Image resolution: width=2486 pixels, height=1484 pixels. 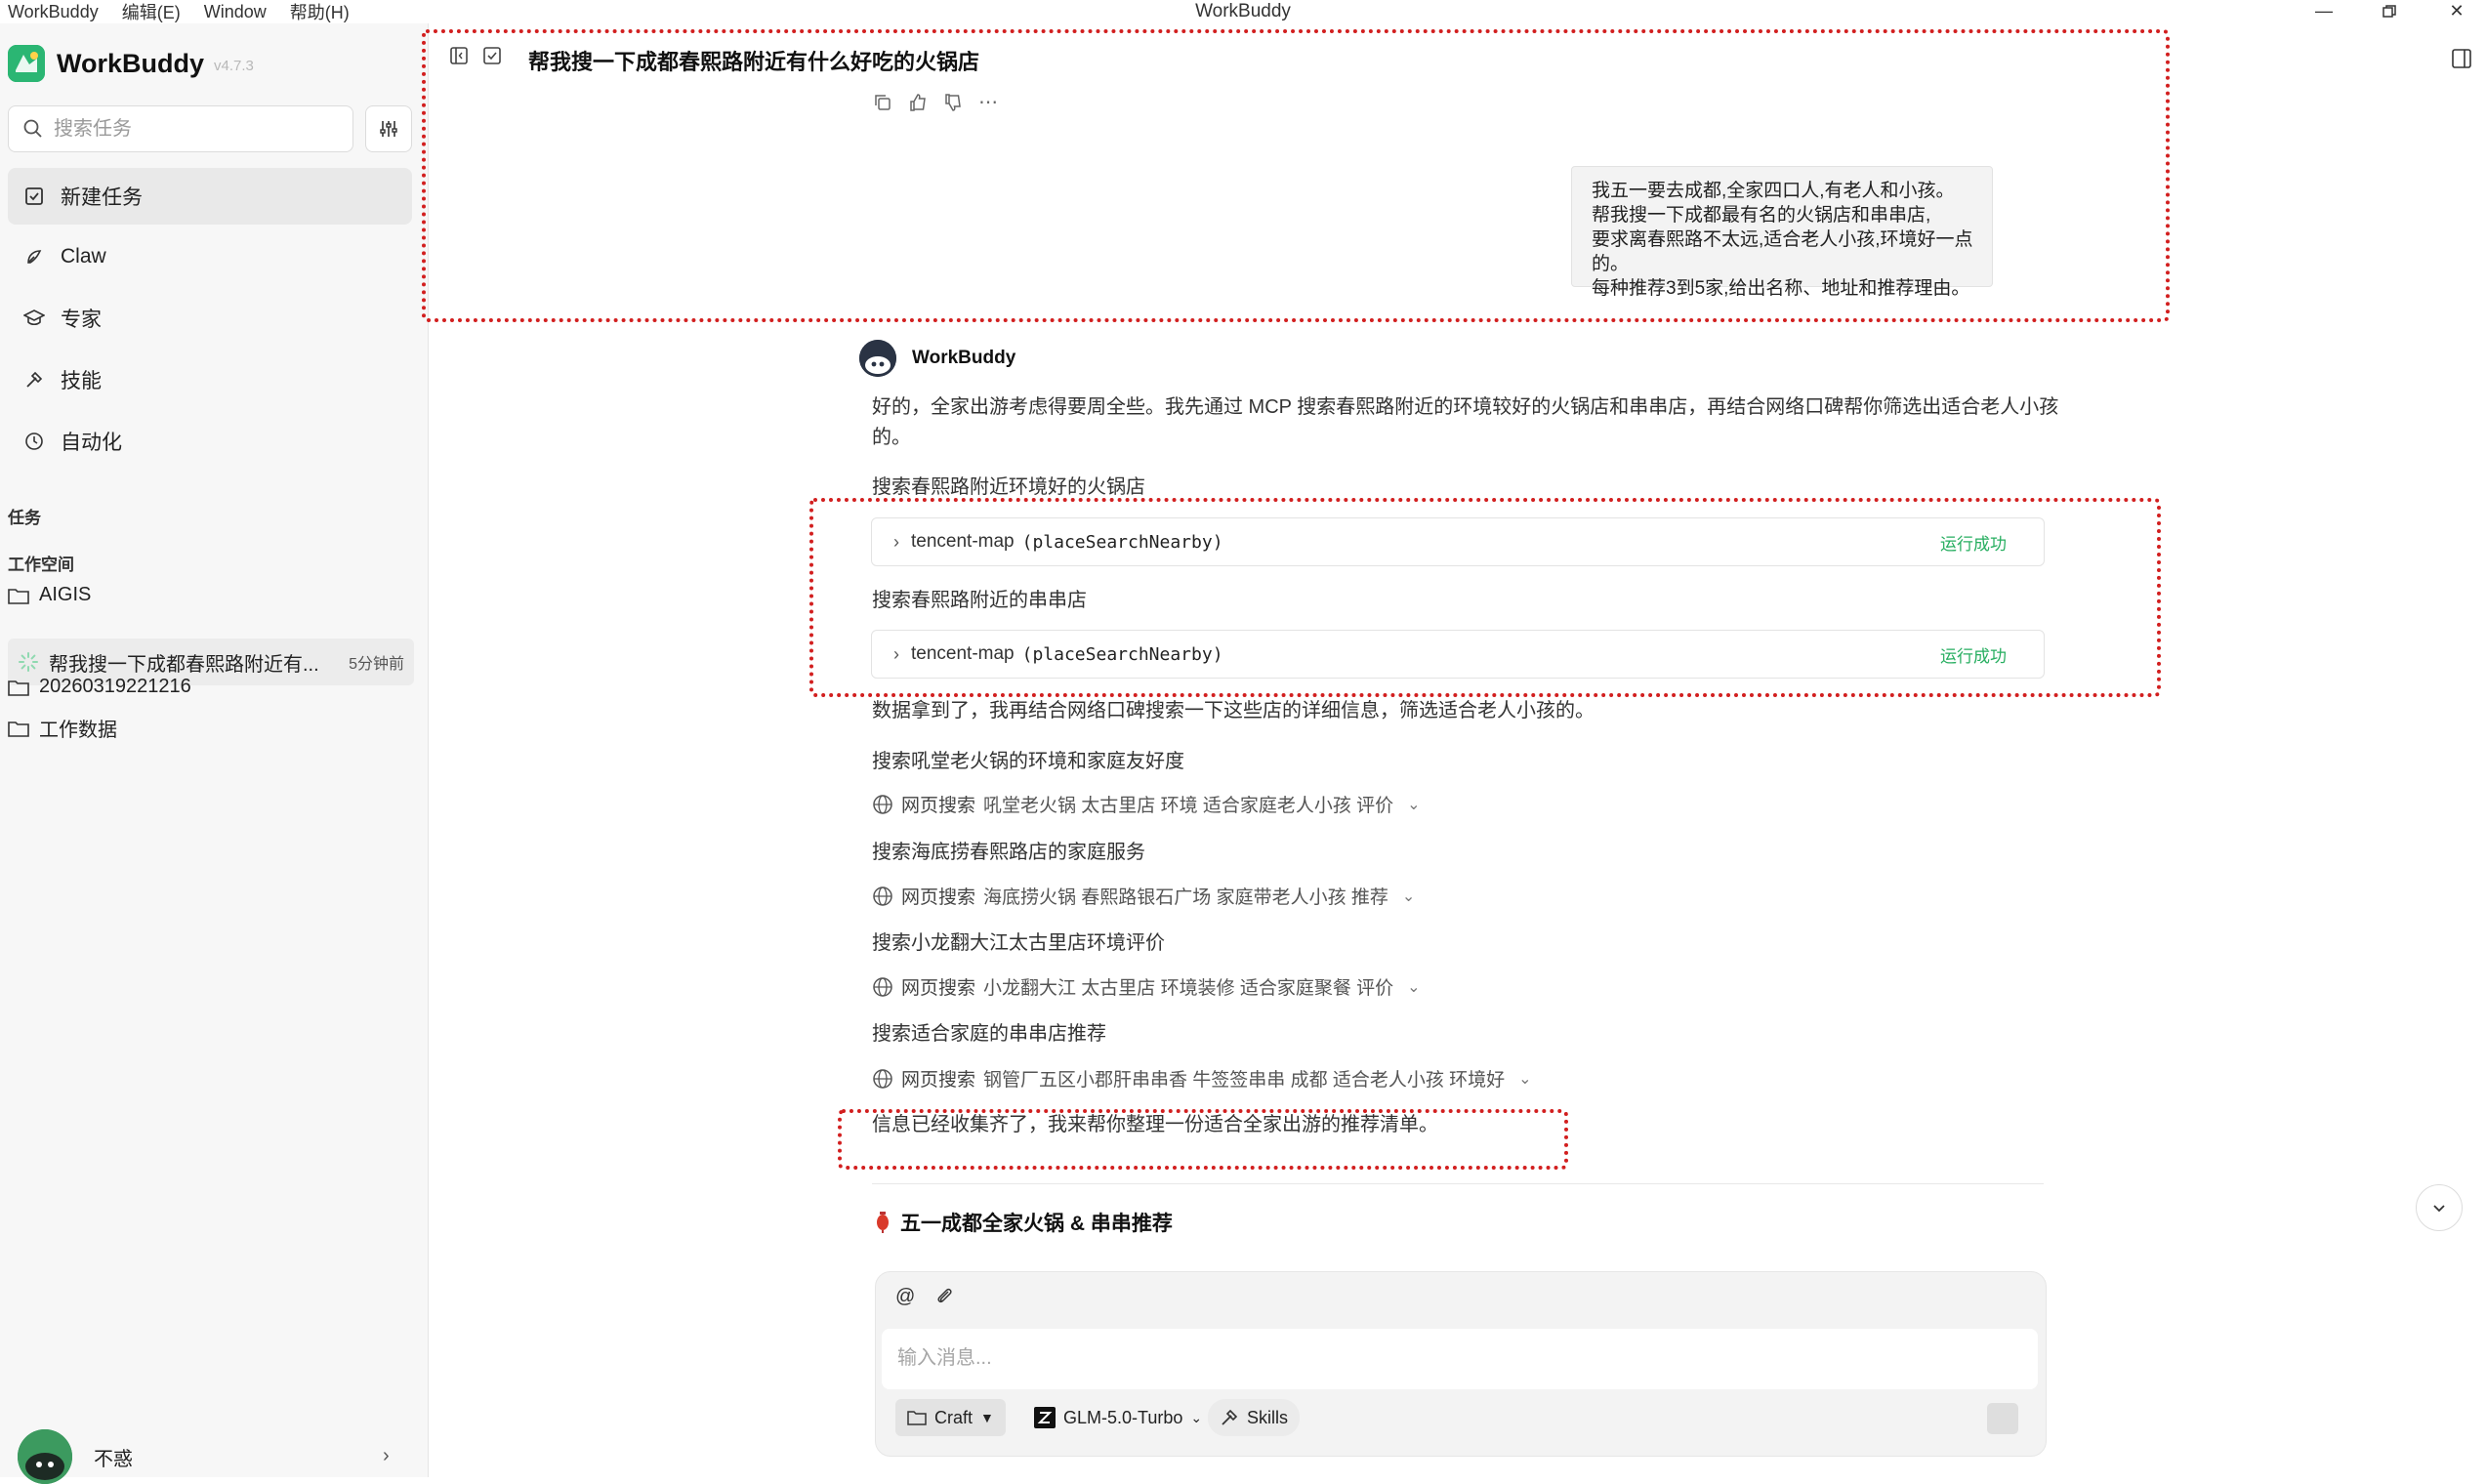 What do you see at coordinates (75, 1457) in the screenshot?
I see `user-profile: 不惑` at bounding box center [75, 1457].